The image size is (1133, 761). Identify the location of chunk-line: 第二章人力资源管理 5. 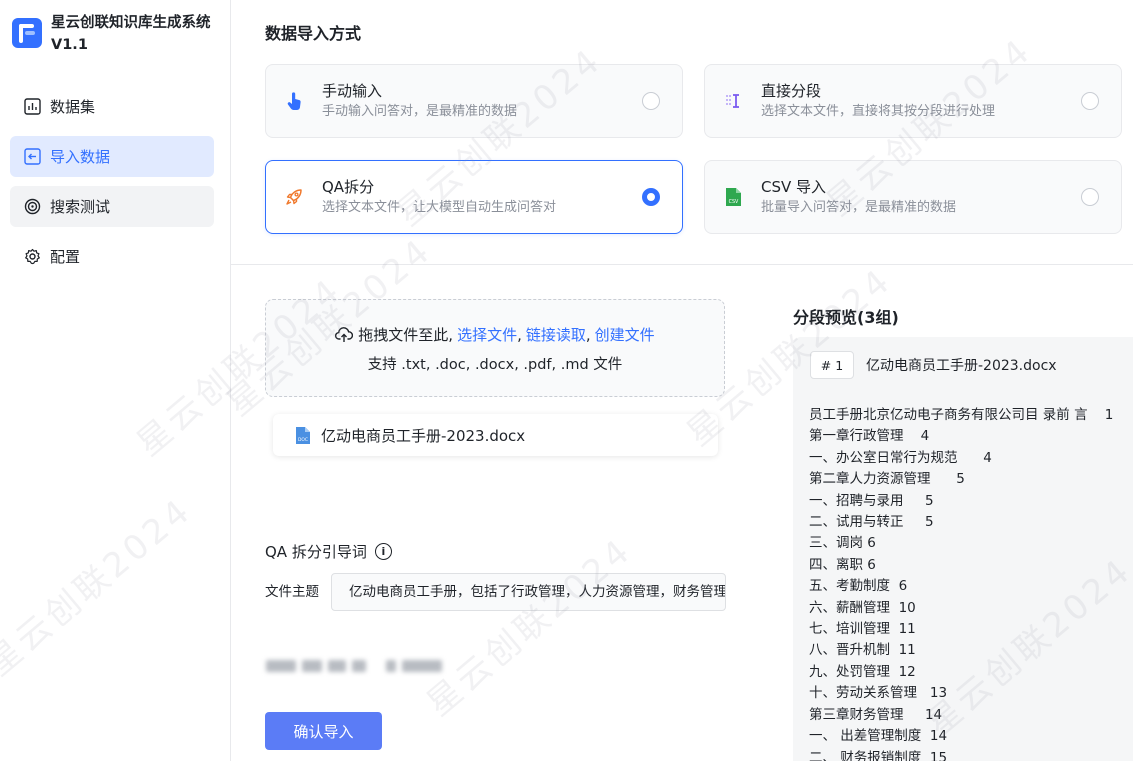
(887, 479).